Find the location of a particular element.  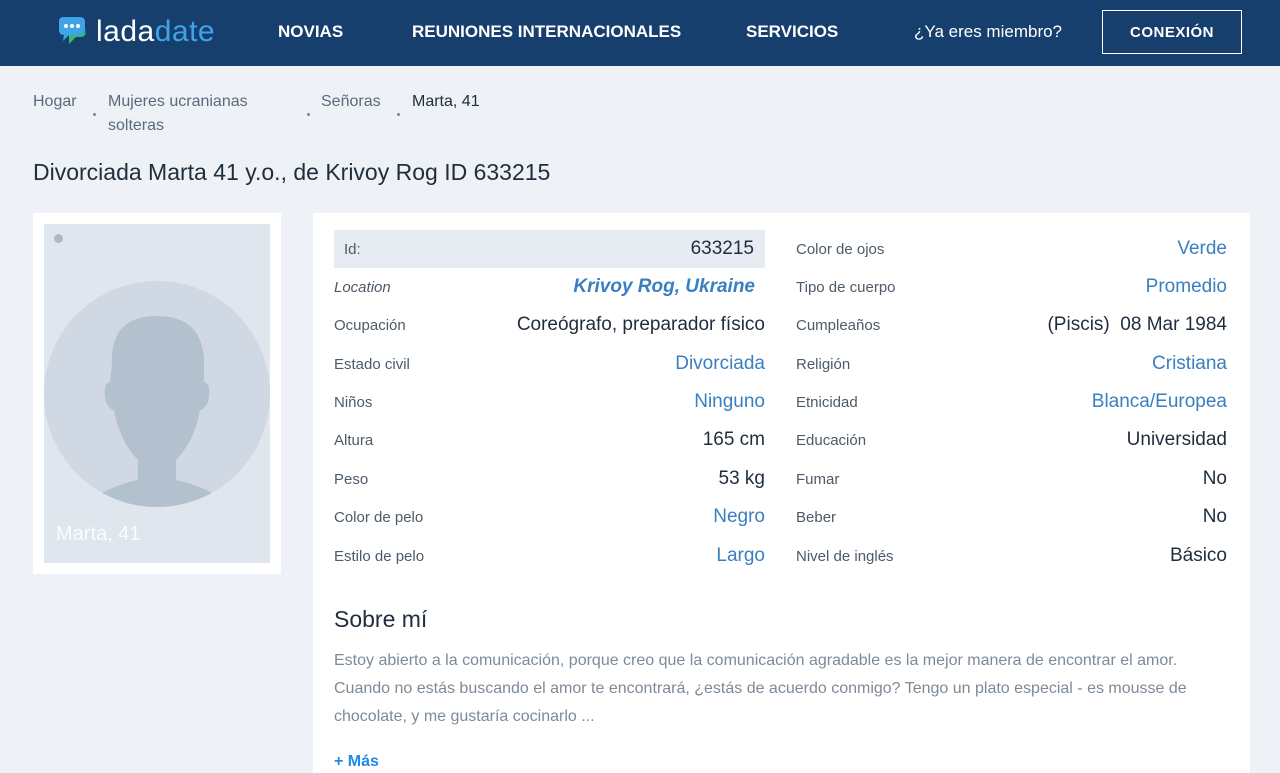

body-type-label: Tipo de cuerpo is located at coordinates (846, 287).